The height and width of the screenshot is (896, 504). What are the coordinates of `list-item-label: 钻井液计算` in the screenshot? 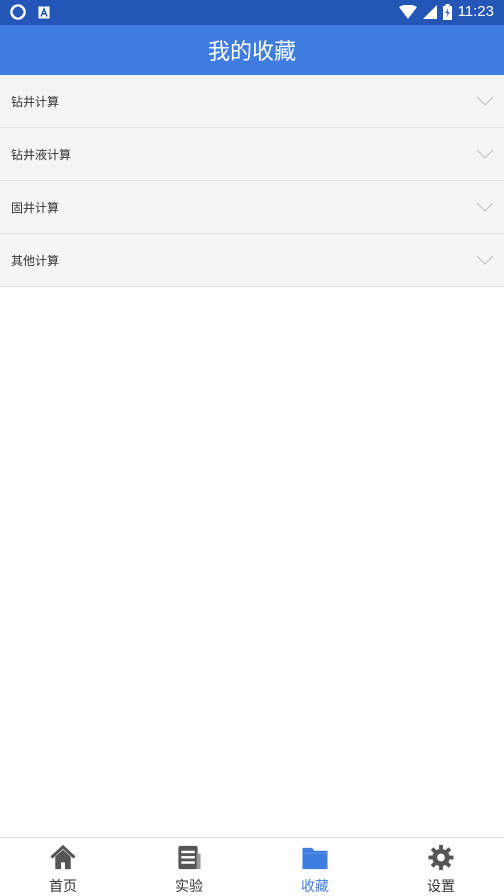 It's located at (41, 154).